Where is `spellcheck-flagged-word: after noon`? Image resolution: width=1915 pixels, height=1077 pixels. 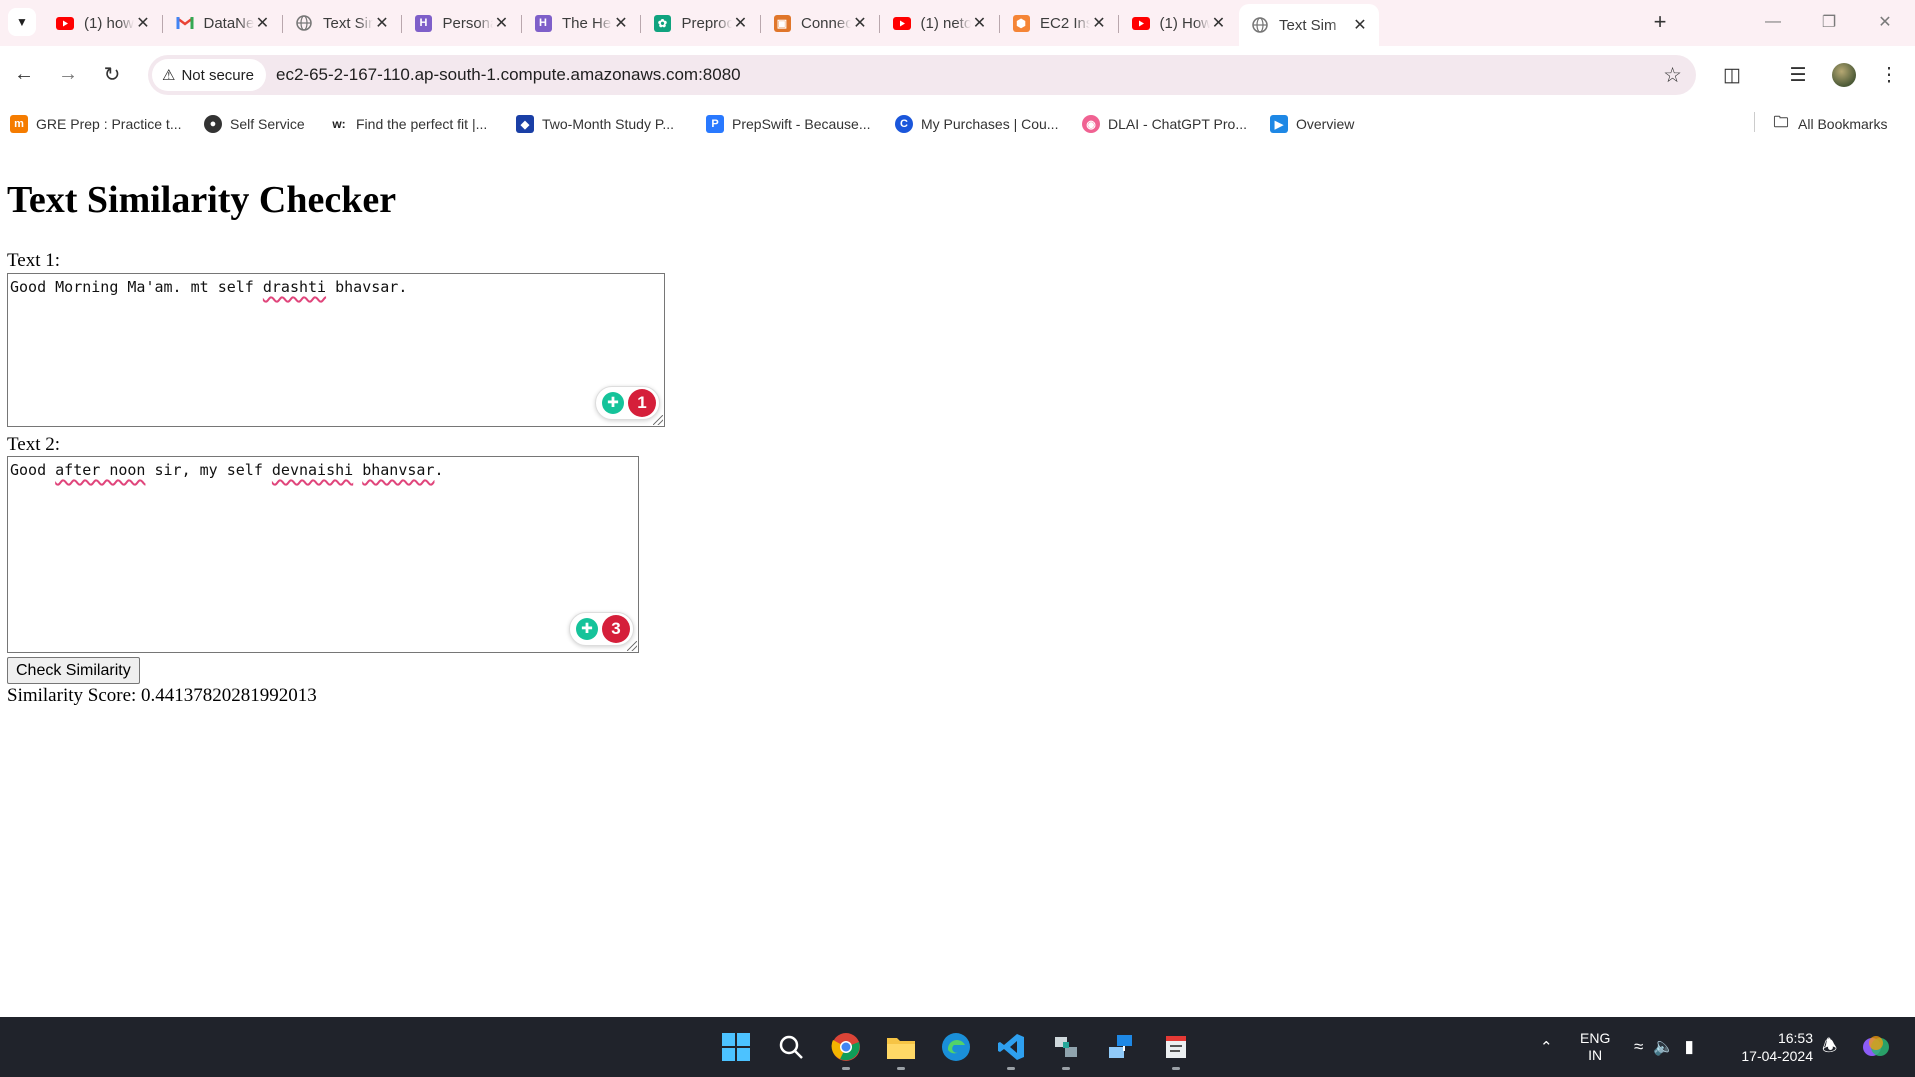
spellcheck-flagged-word: after noon is located at coordinates (100, 470).